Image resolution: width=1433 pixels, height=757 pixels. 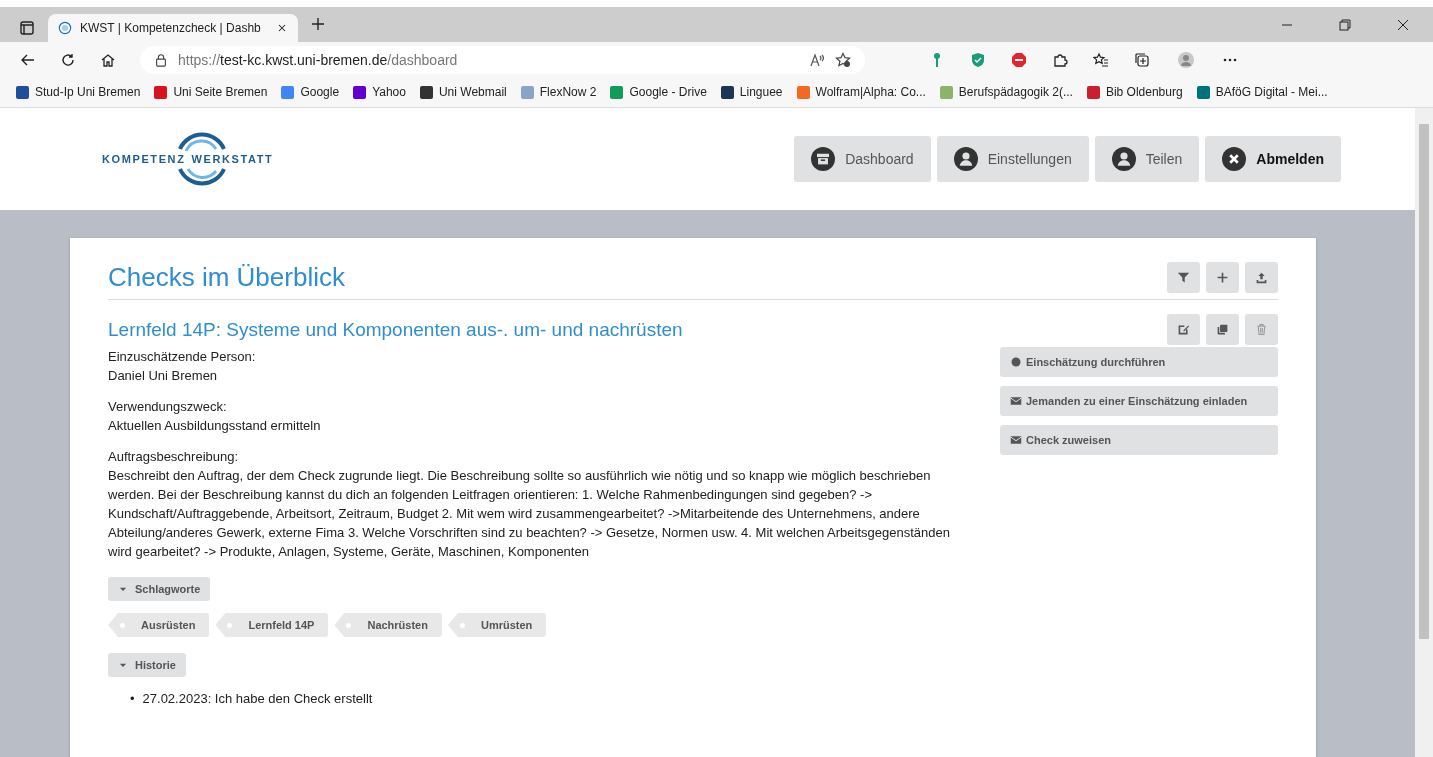 I want to click on nav-button: Teilen, so click(x=1147, y=159).